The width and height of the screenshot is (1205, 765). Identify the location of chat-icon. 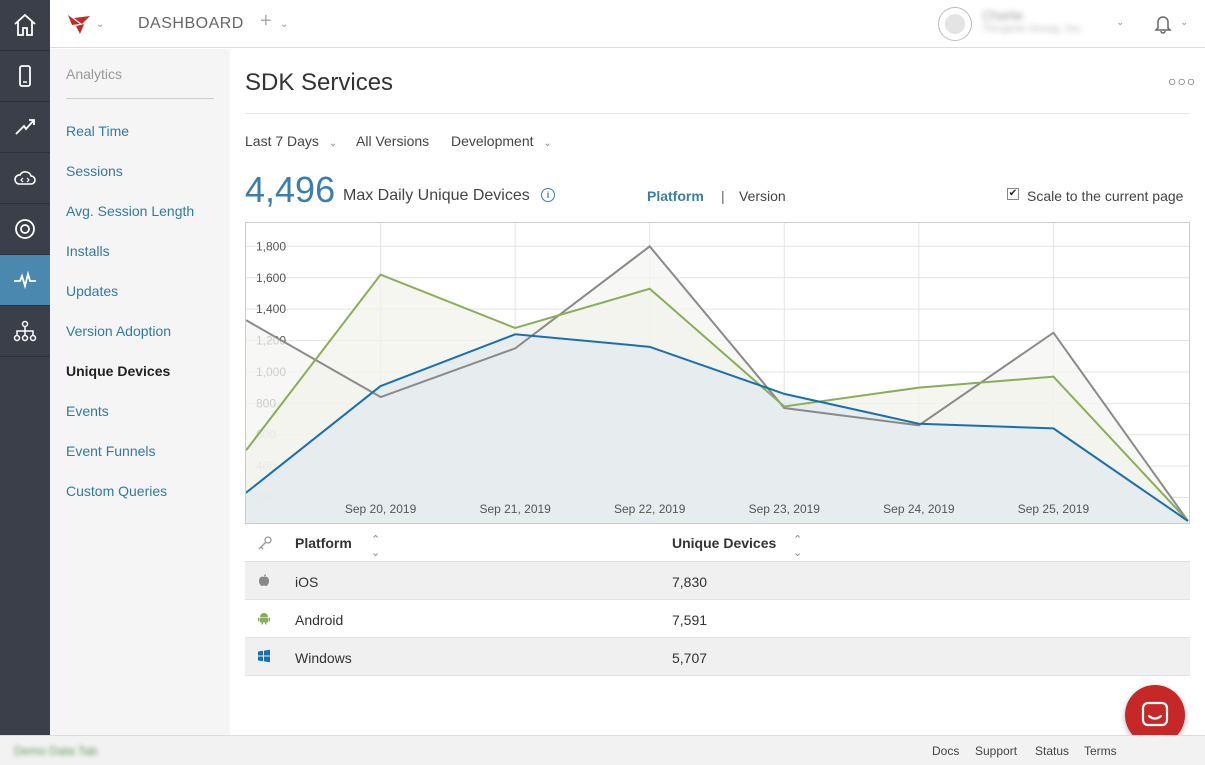
(1155, 714).